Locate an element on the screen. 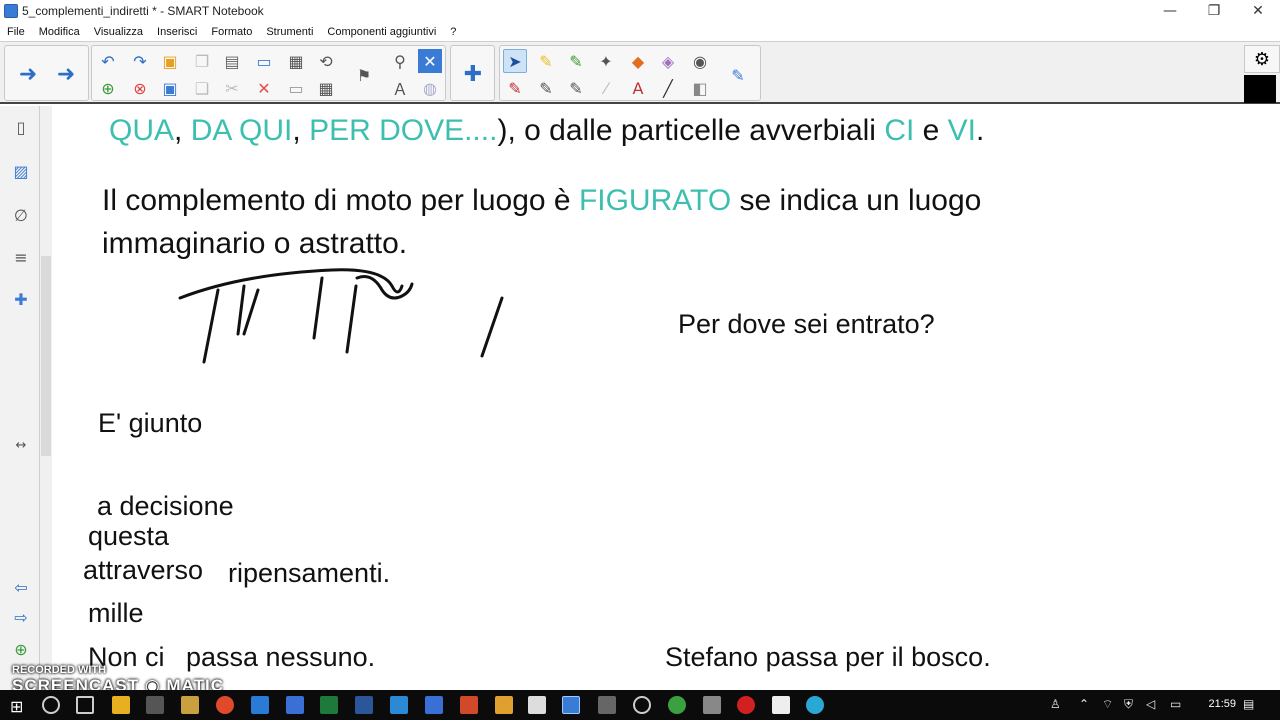 The image size is (1280, 720). properties-icon: ✎ is located at coordinates (738, 75).